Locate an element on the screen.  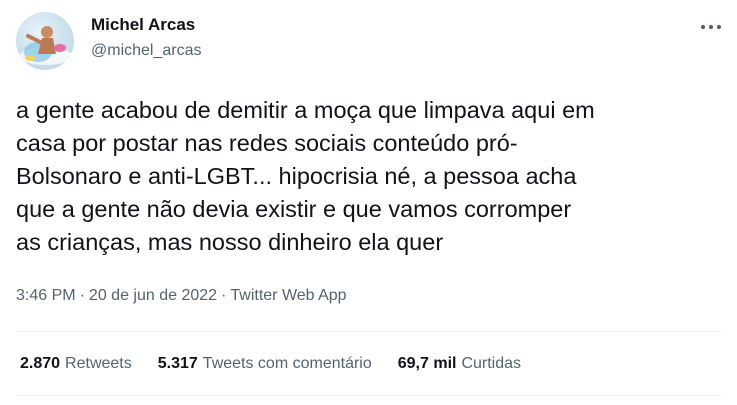
quote-tweets-count: 5.317 is located at coordinates (177, 363).